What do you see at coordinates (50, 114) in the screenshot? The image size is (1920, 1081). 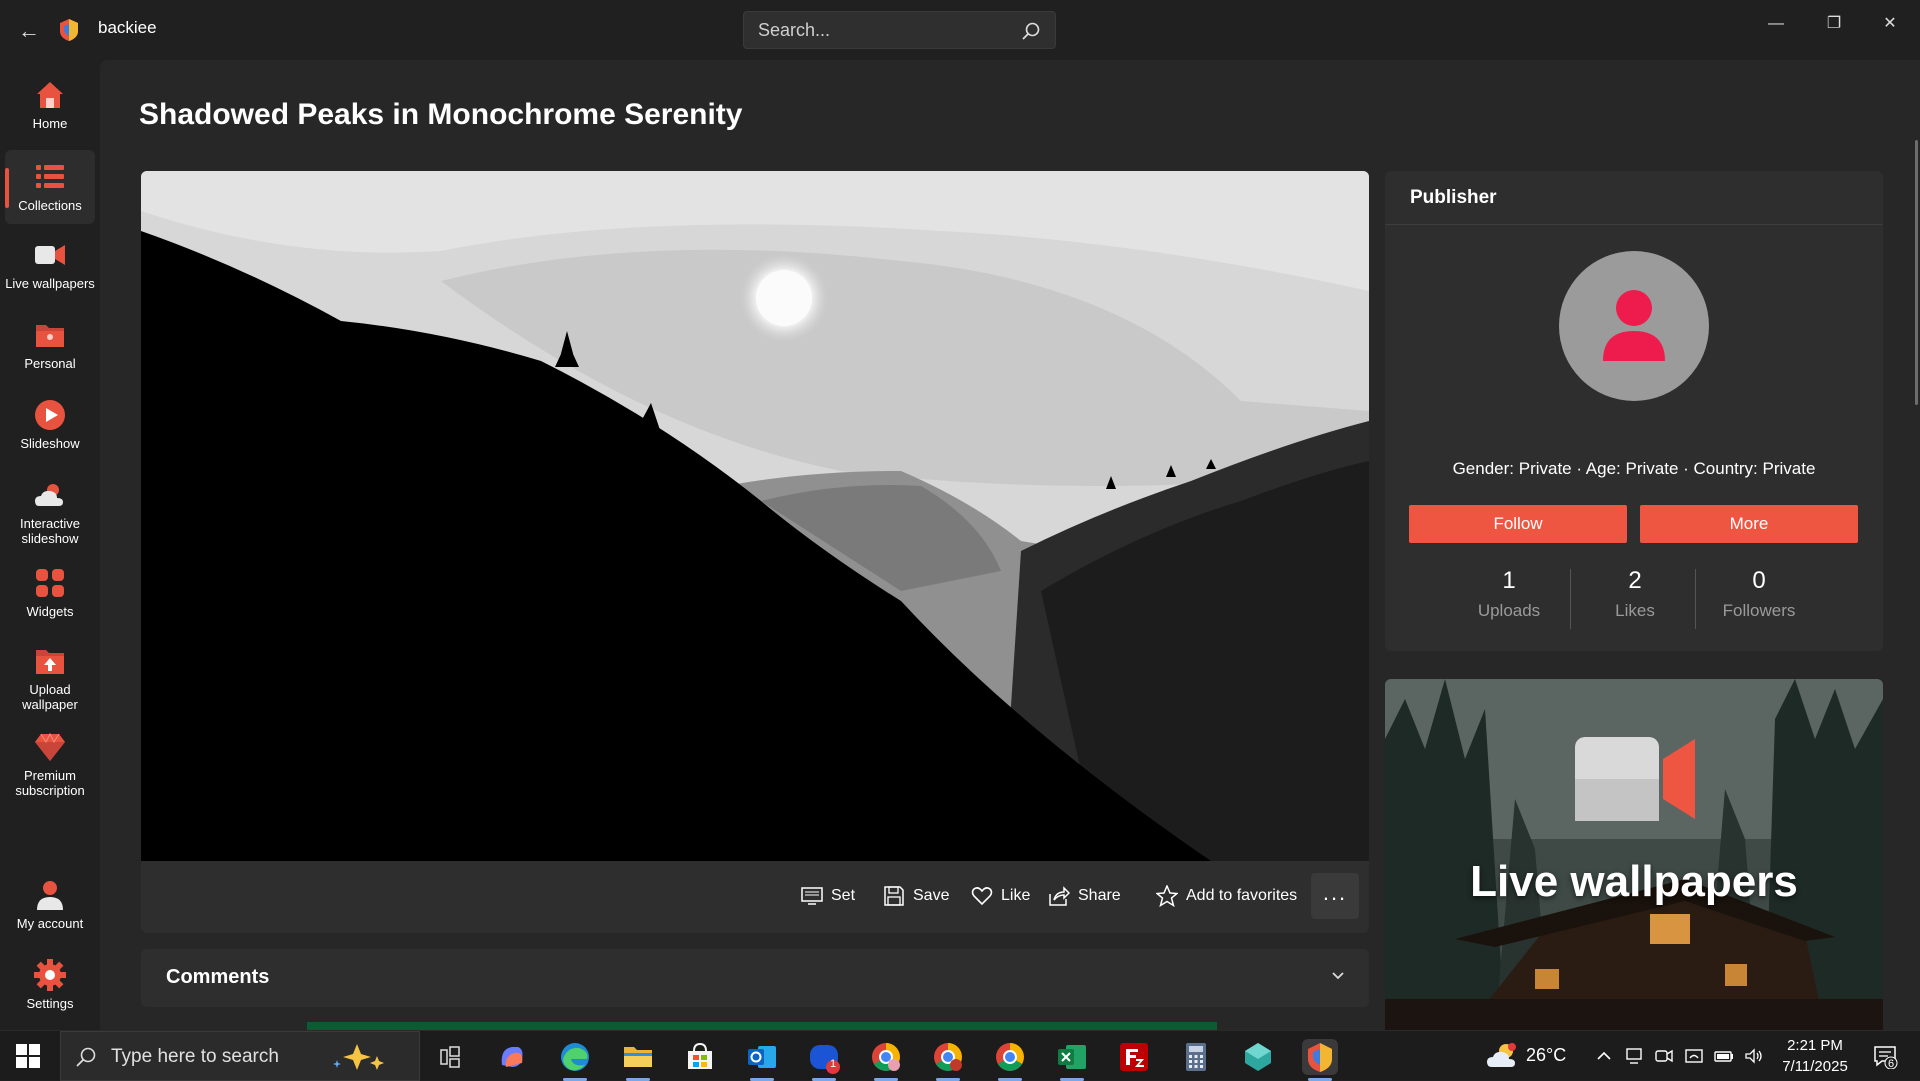 I see `sidebar-item-home: Home` at bounding box center [50, 114].